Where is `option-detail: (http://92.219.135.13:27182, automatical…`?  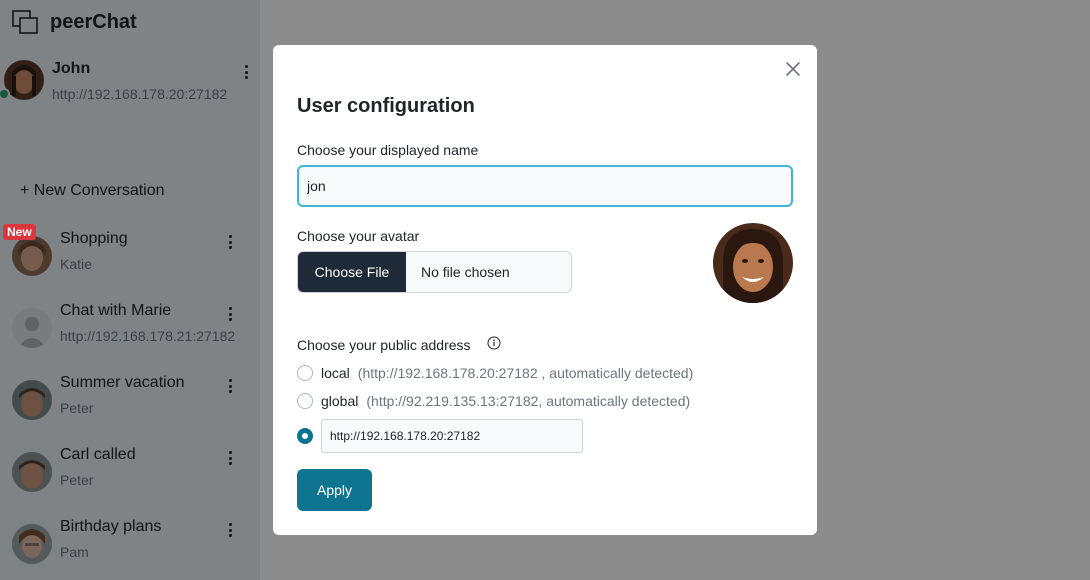 option-detail: (http://92.219.135.13:27182, automatical… is located at coordinates (528, 401).